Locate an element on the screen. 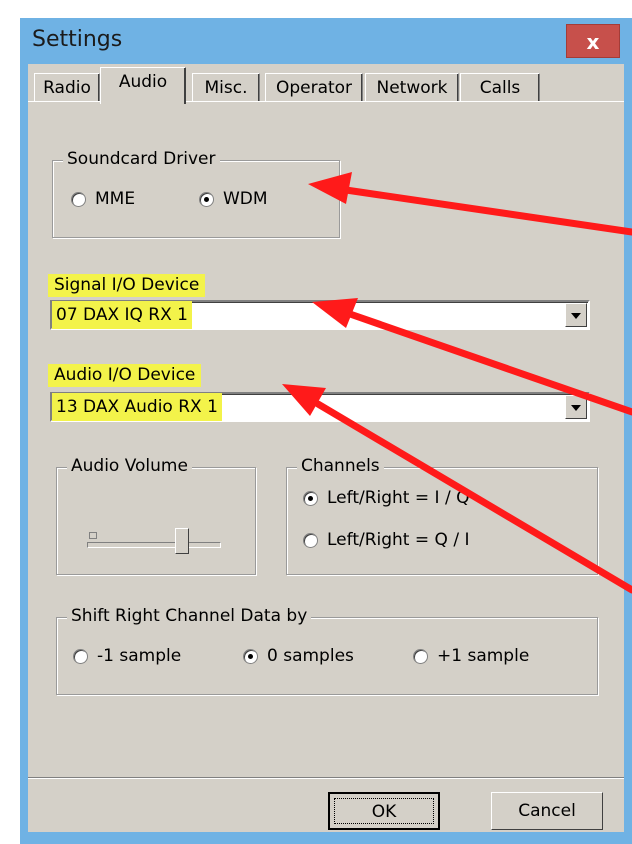  radio-left-right-qi: Left/Right = Q / I is located at coordinates (386, 540).